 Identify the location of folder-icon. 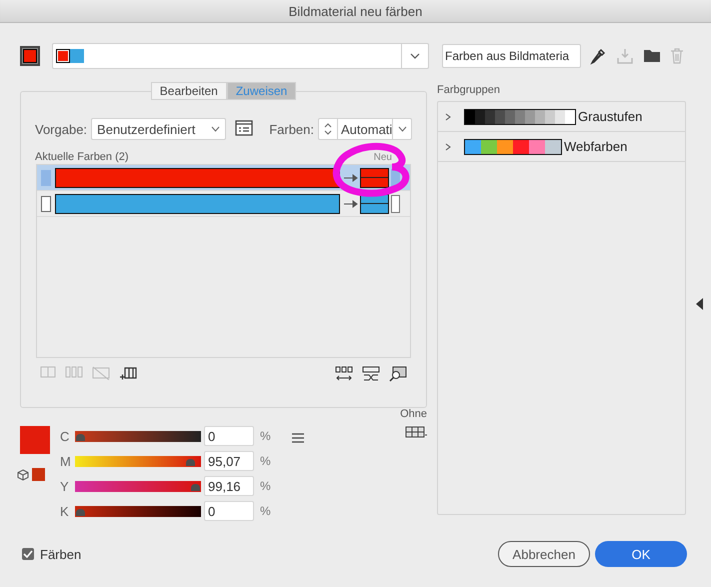
(652, 56).